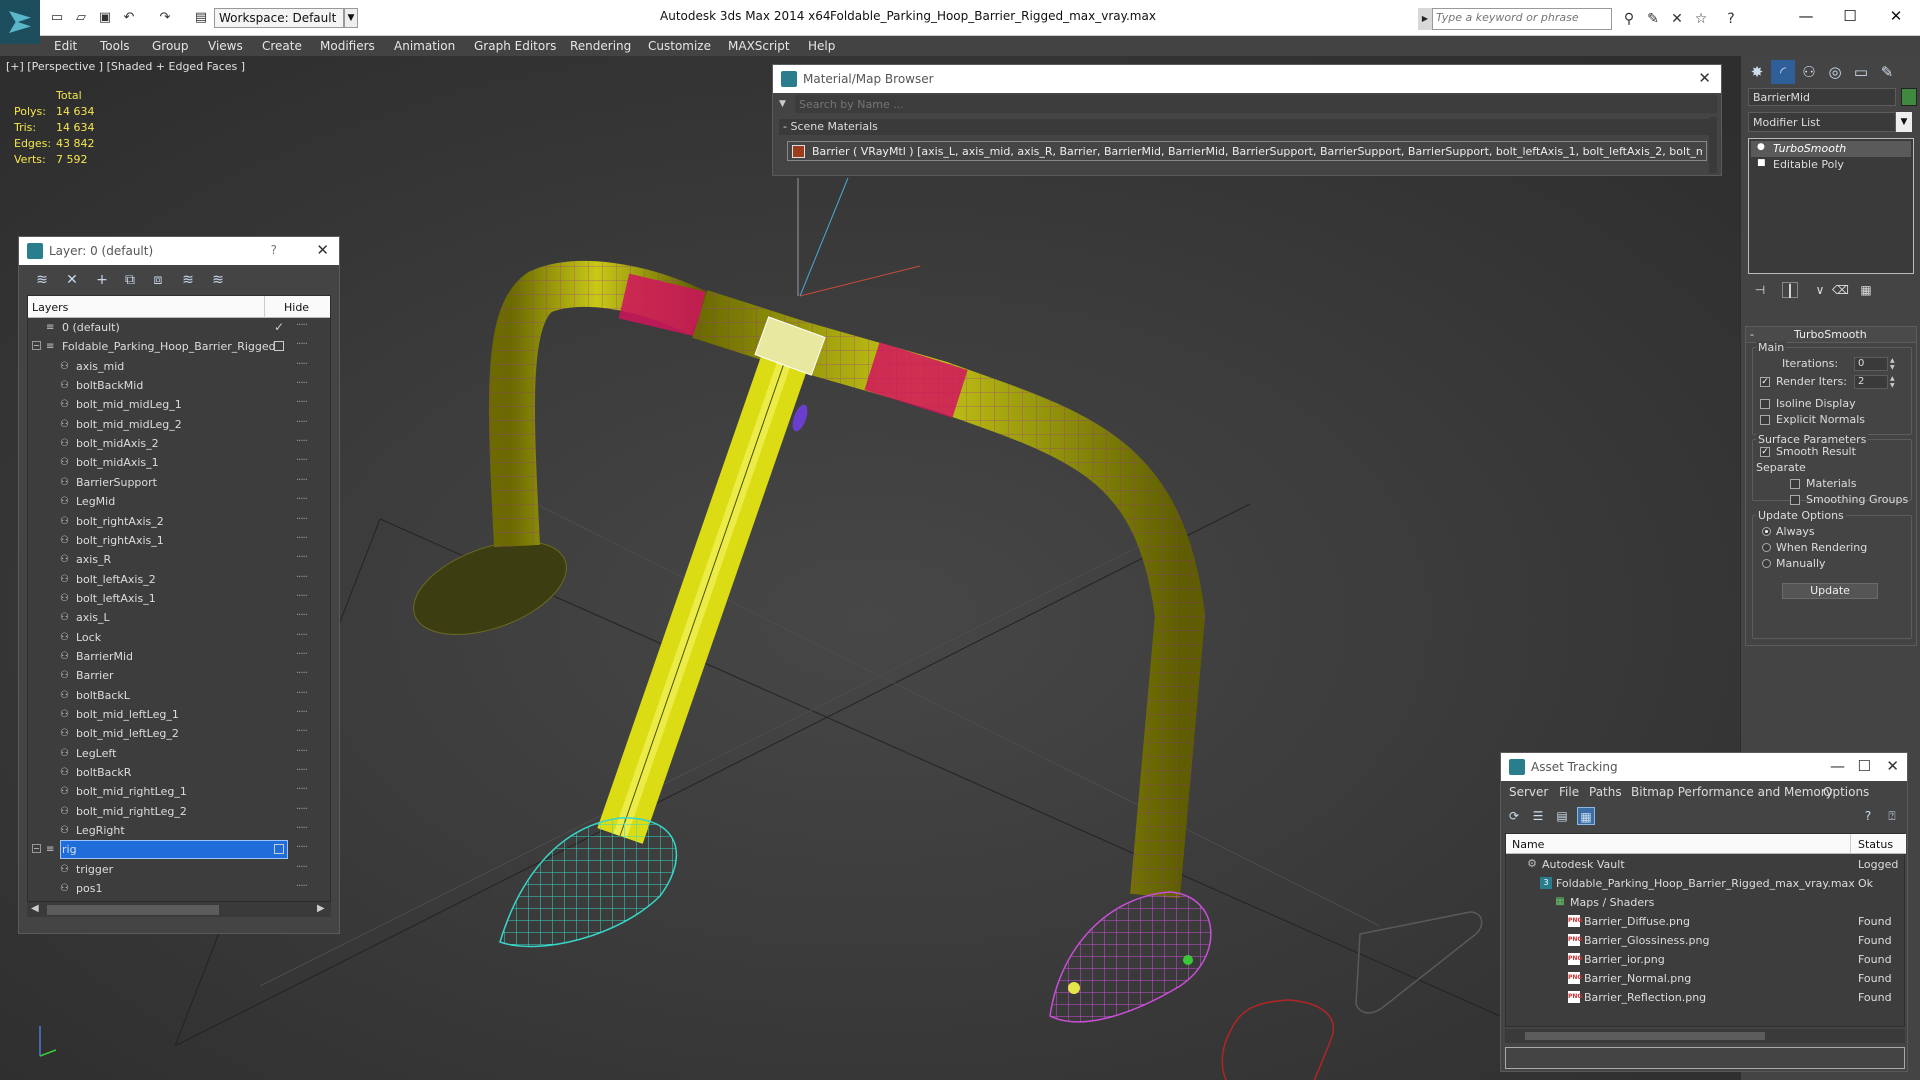 The image size is (1920, 1080). I want to click on separate-materials-checkbox, so click(1795, 484).